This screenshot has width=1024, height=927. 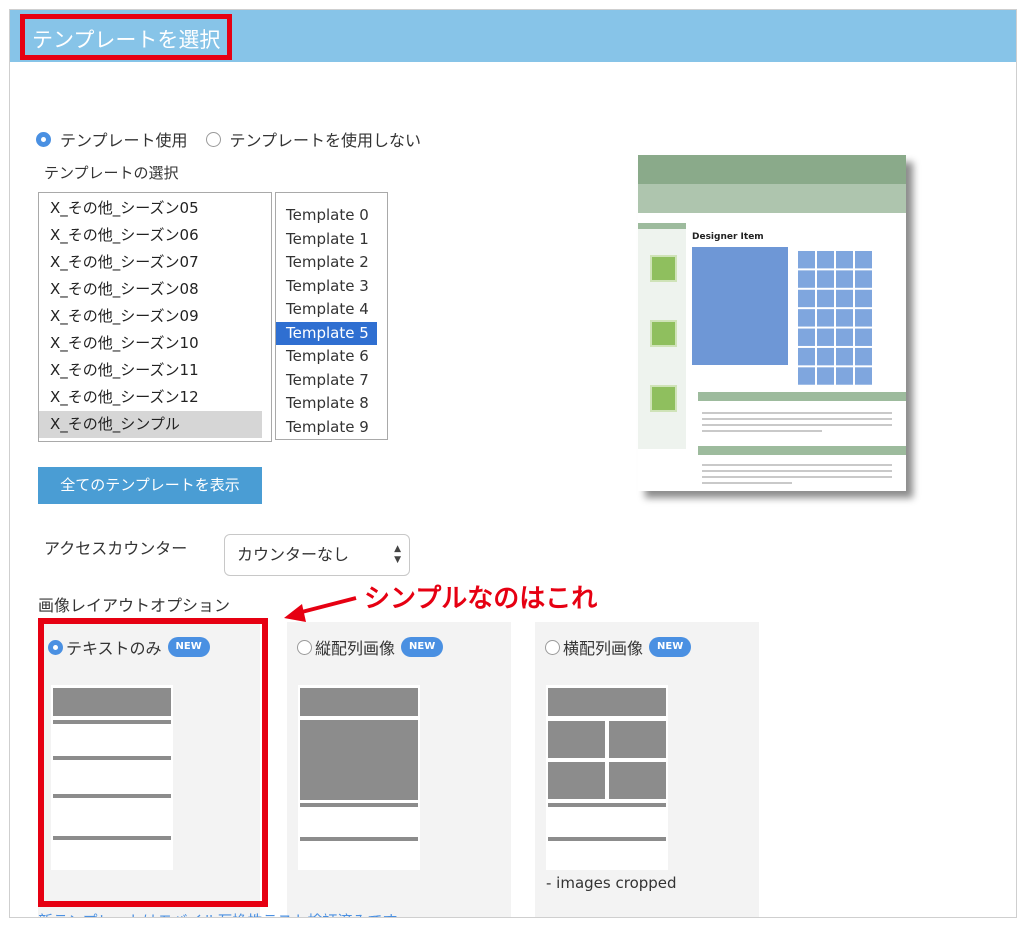 I want to click on mobile-compat-link: 新テンプレートはモバイル互換性テスト検証済みです, so click(x=218, y=913).